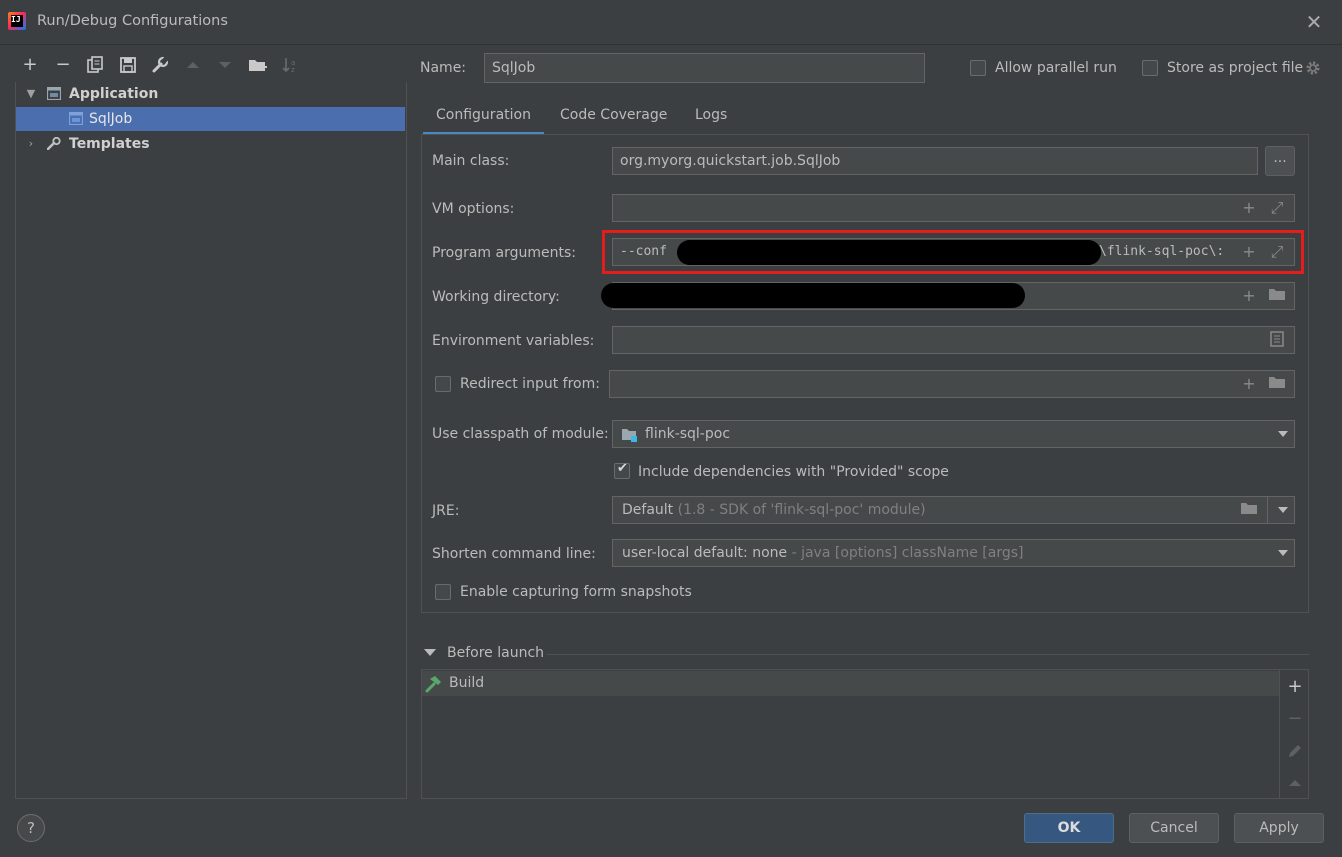 This screenshot has height=857, width=1342. I want to click on sort-icon: az, so click(290, 65).